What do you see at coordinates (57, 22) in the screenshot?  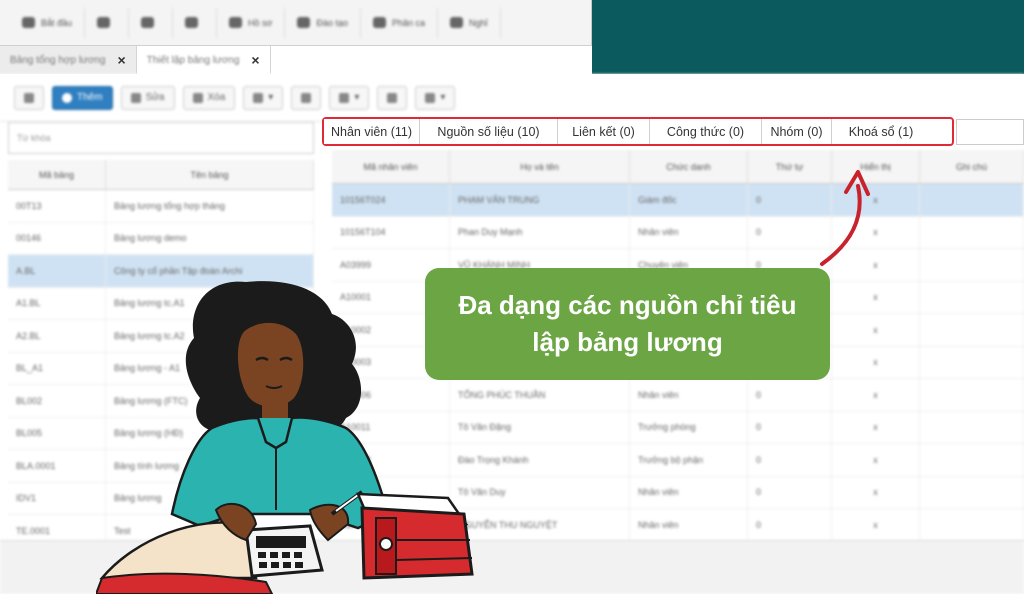 I see `topmenu-label: Bắt đầu` at bounding box center [57, 22].